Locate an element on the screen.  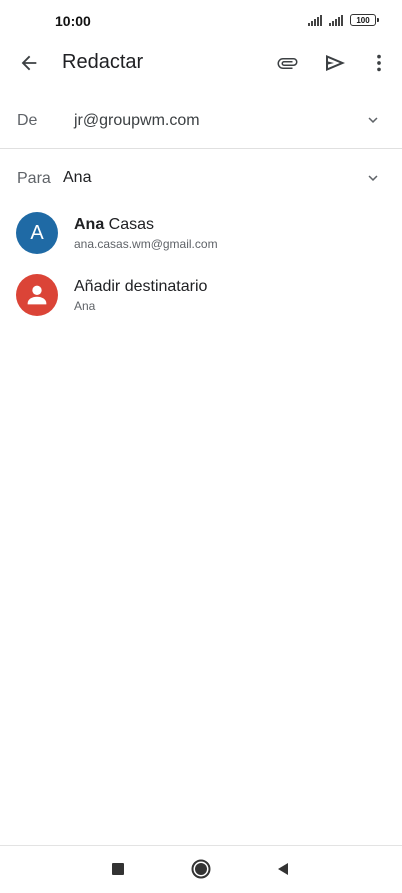
avatar: A is located at coordinates (37, 233).